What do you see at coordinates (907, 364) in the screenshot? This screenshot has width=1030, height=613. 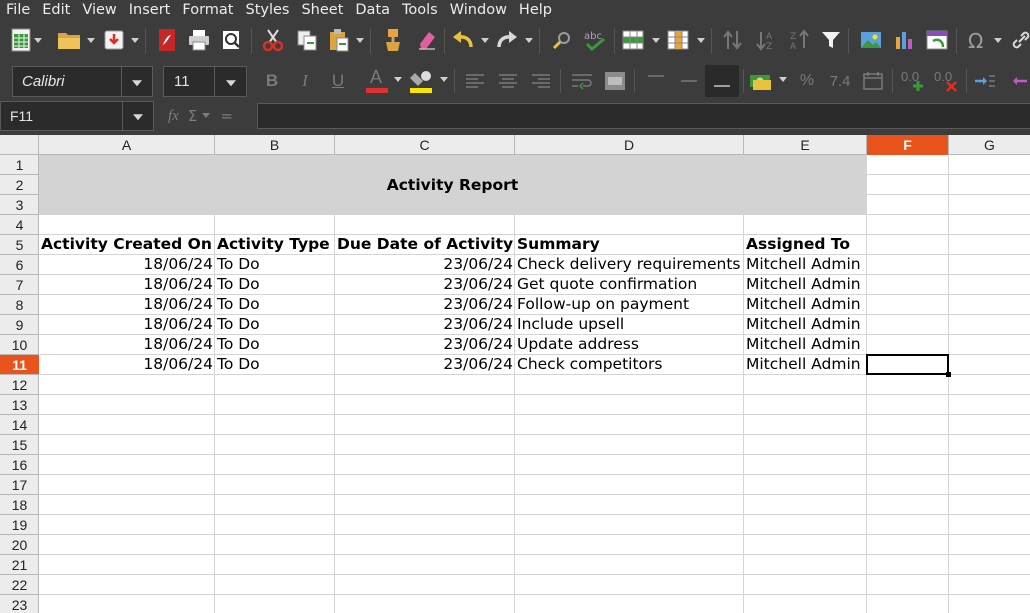 I see `active-cell-cursor` at bounding box center [907, 364].